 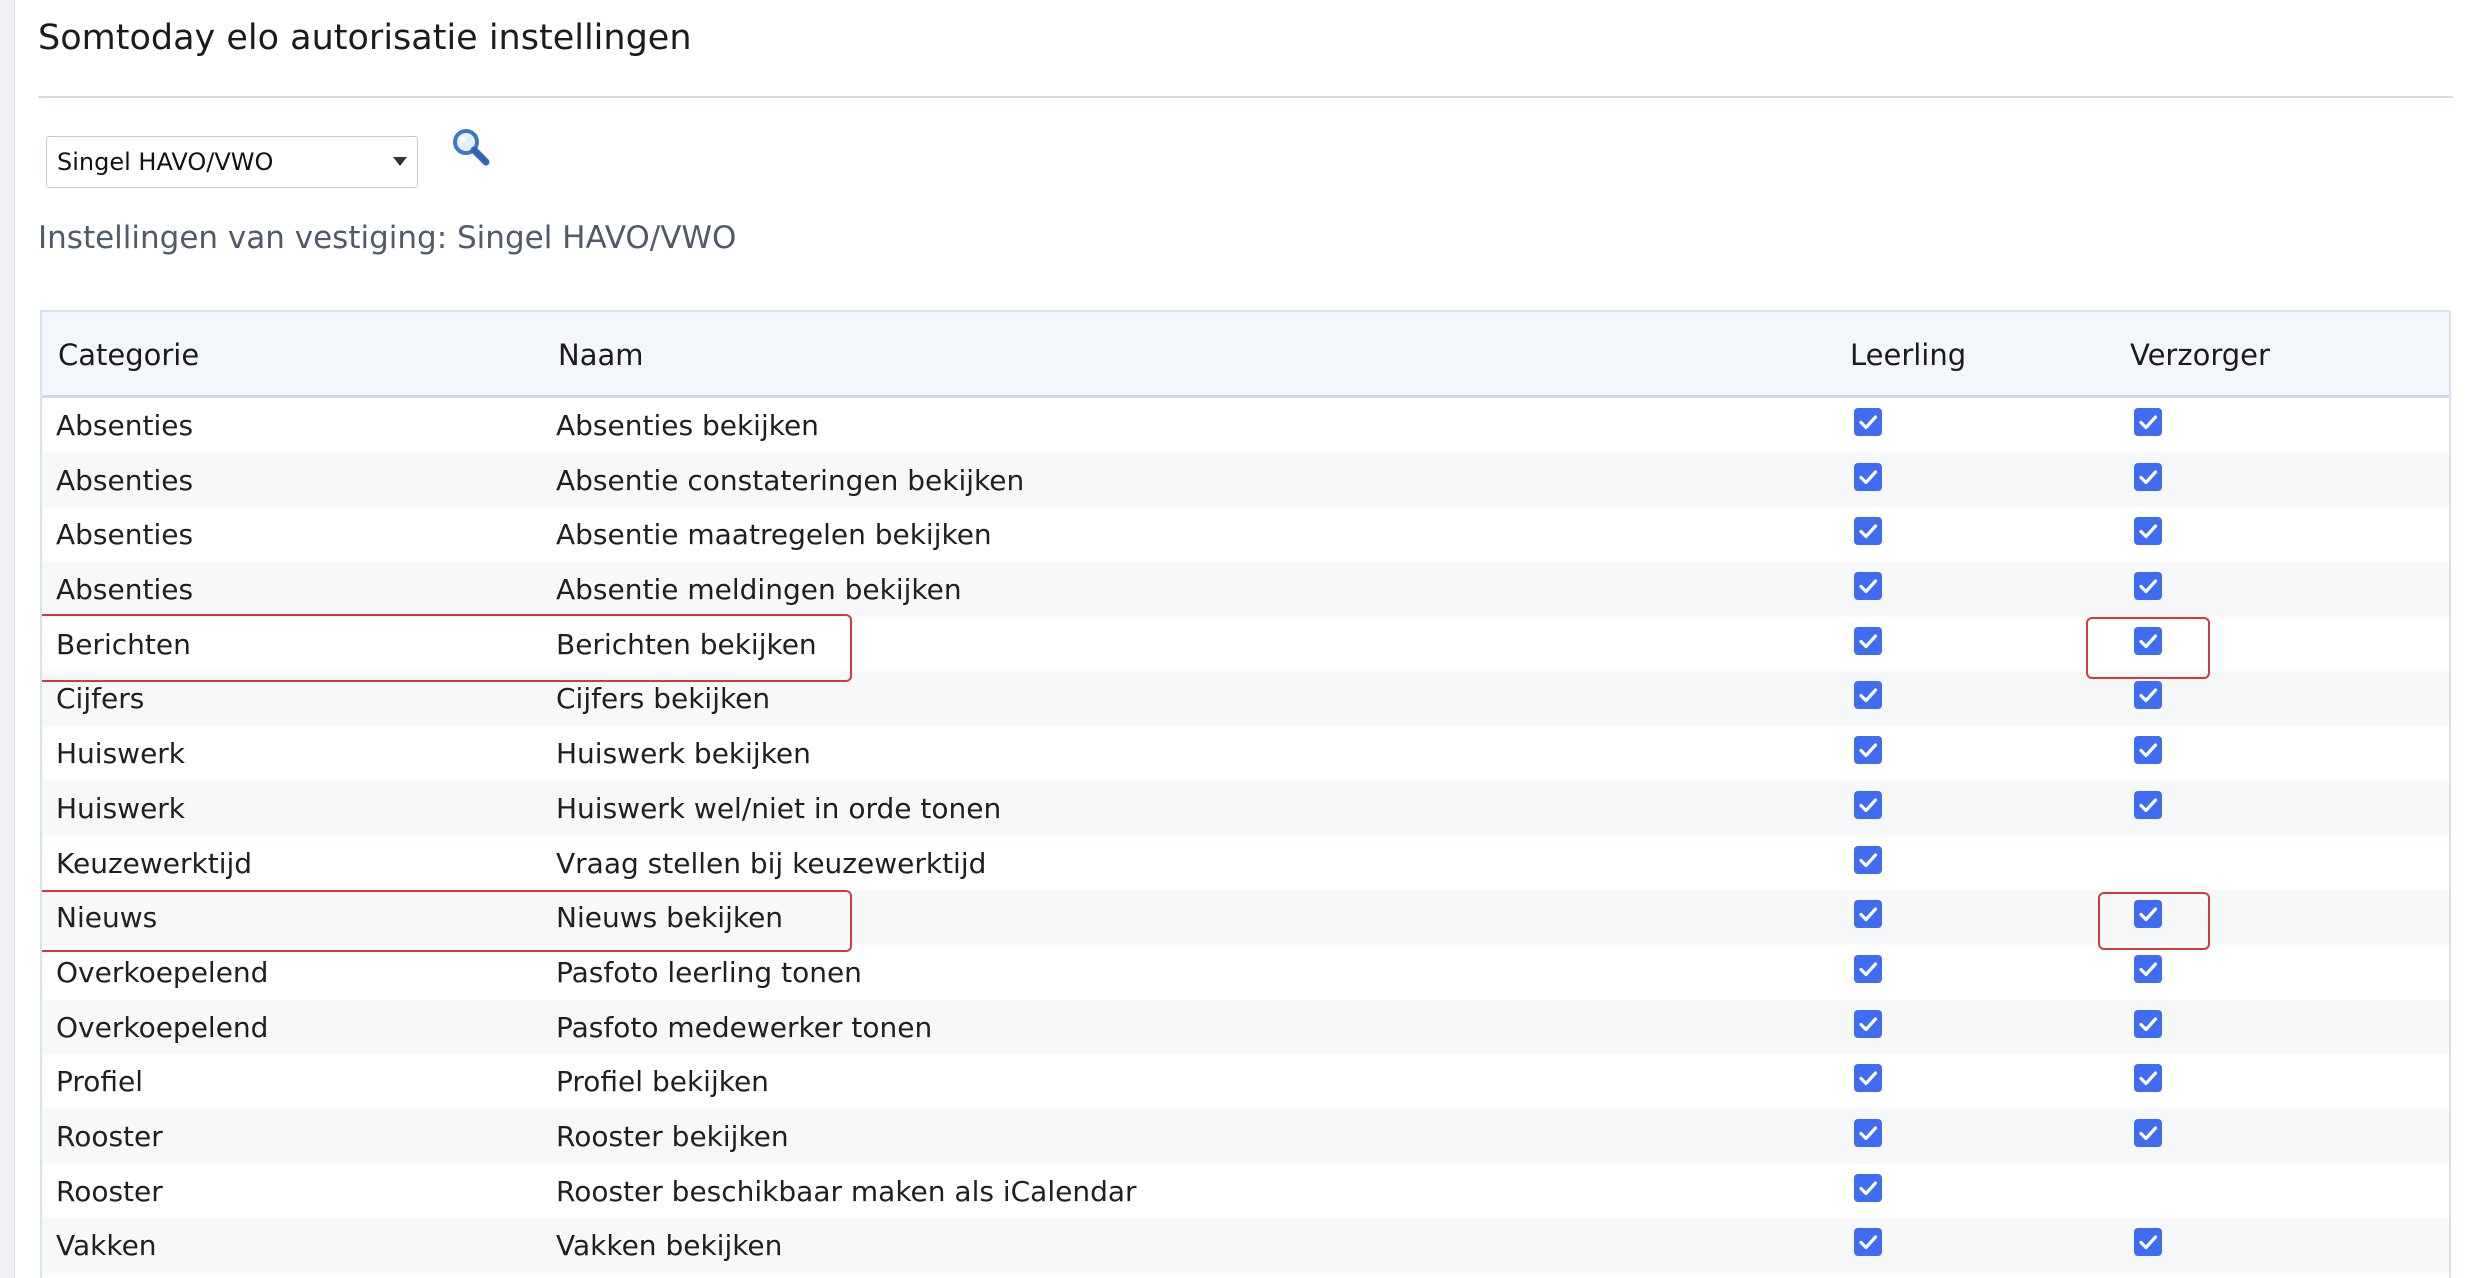 What do you see at coordinates (1245, 97) in the screenshot?
I see `title-divider` at bounding box center [1245, 97].